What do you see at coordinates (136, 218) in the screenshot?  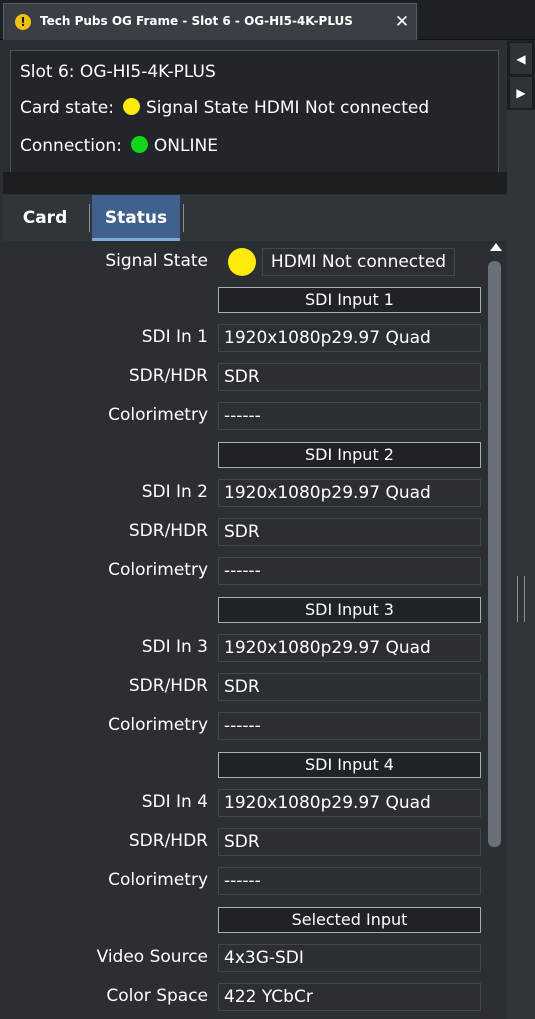 I see `tab-status: Status` at bounding box center [136, 218].